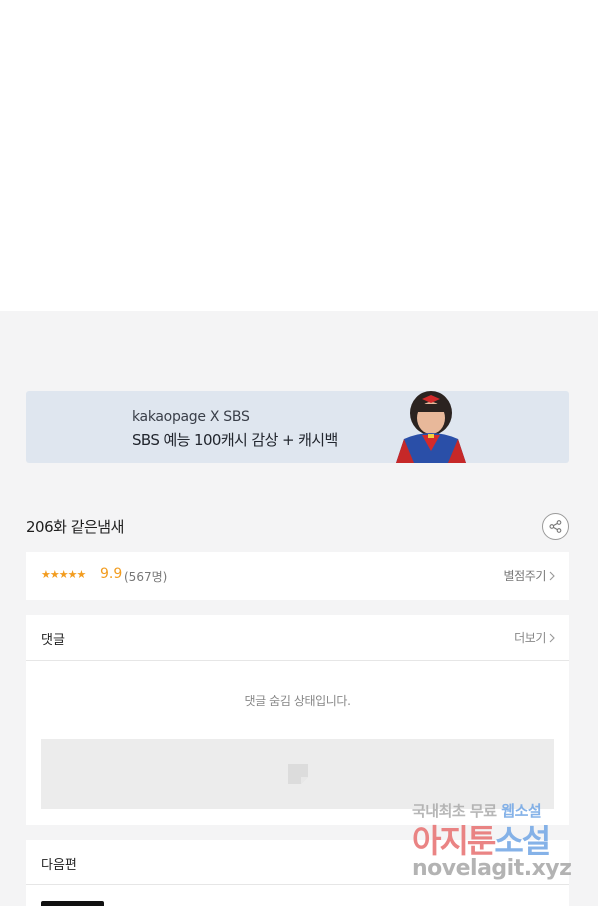  Describe the element at coordinates (524, 576) in the screenshot. I see `rate-label: 별점주기` at that location.